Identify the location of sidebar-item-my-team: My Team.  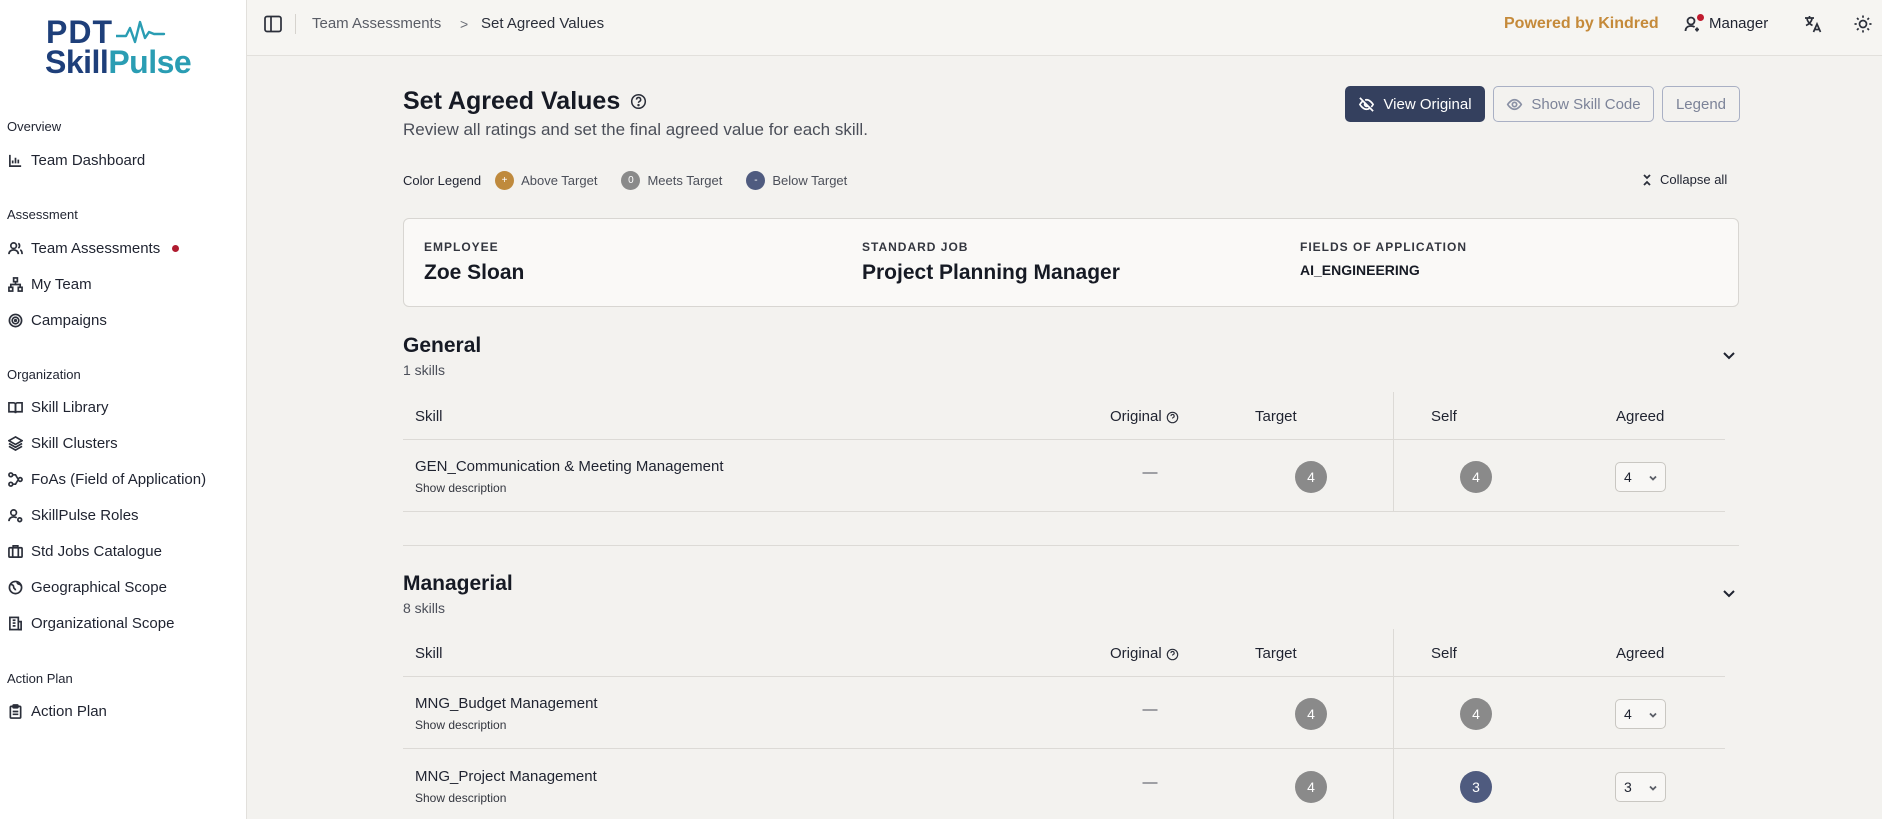
(49, 284).